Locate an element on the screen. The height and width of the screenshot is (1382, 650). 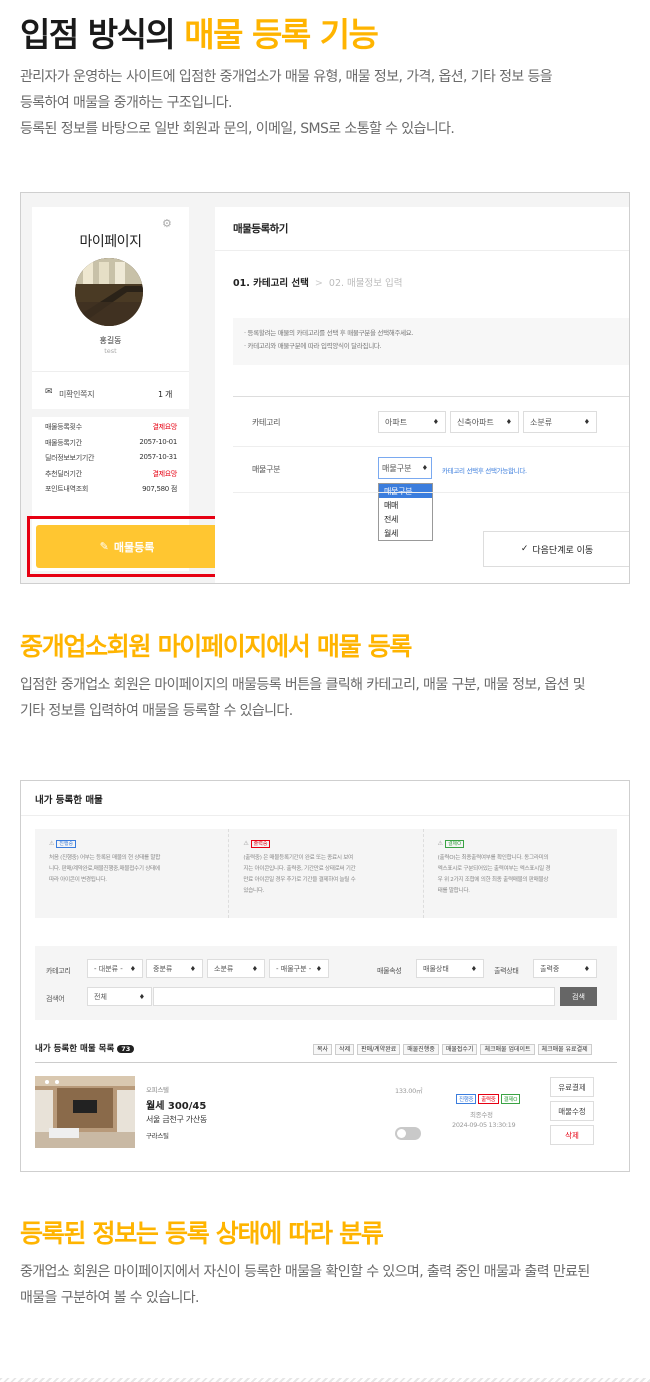
info-head: ⚠ 출력중 is located at coordinates (327, 844).